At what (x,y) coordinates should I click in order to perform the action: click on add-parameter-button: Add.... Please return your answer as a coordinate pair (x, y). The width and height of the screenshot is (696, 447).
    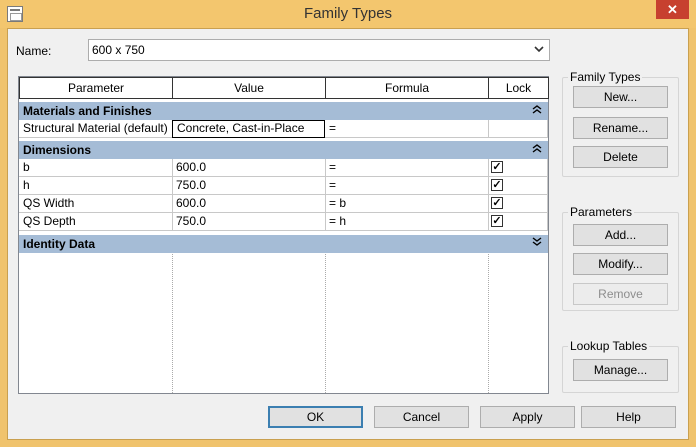
    Looking at the image, I should click on (620, 235).